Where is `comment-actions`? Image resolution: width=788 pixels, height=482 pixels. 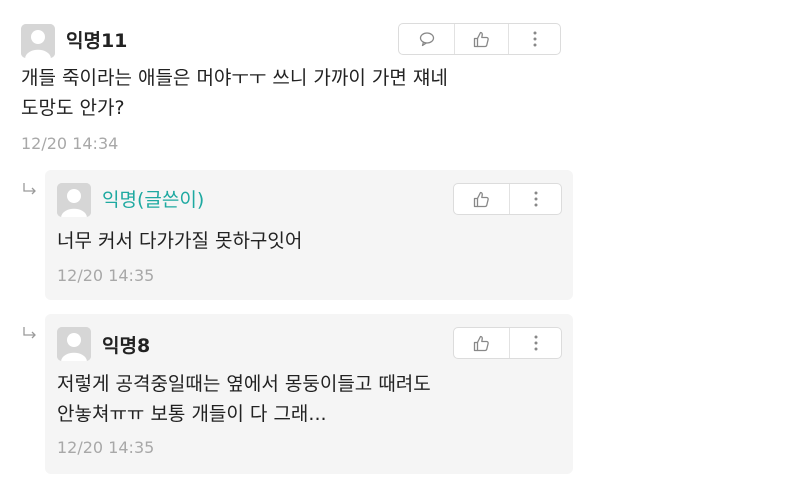
comment-actions is located at coordinates (479, 39).